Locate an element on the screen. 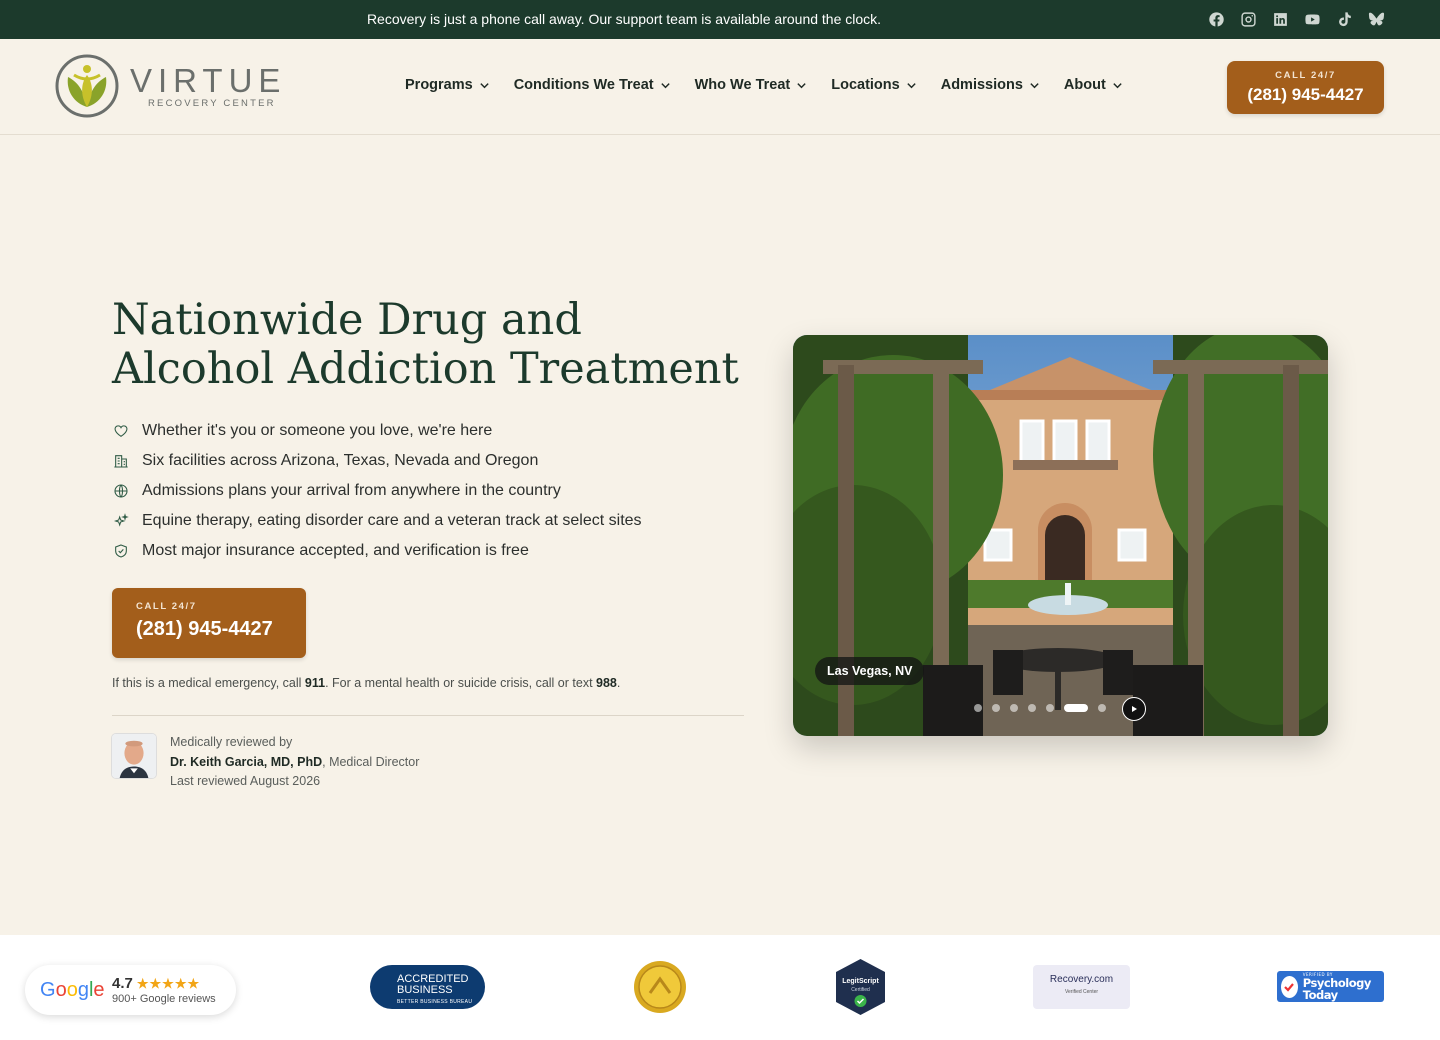 The height and width of the screenshot is (1040, 1440). nav-about: About is located at coordinates (1093, 85).